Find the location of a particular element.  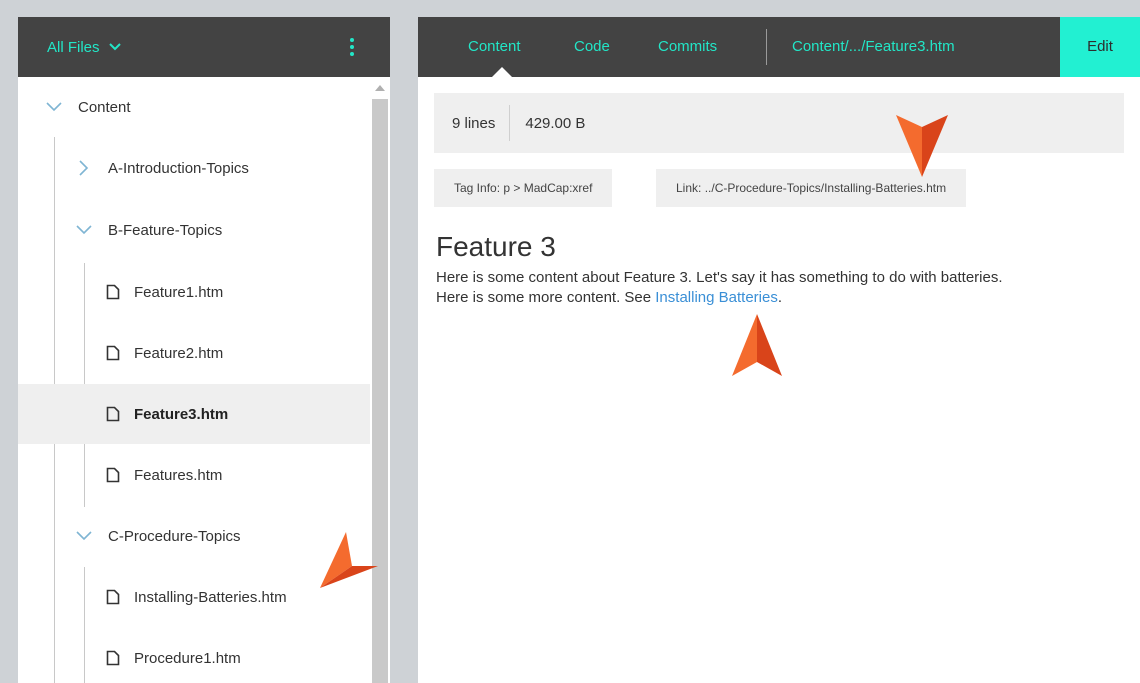

tree-folder-content: Content is located at coordinates (194, 107).